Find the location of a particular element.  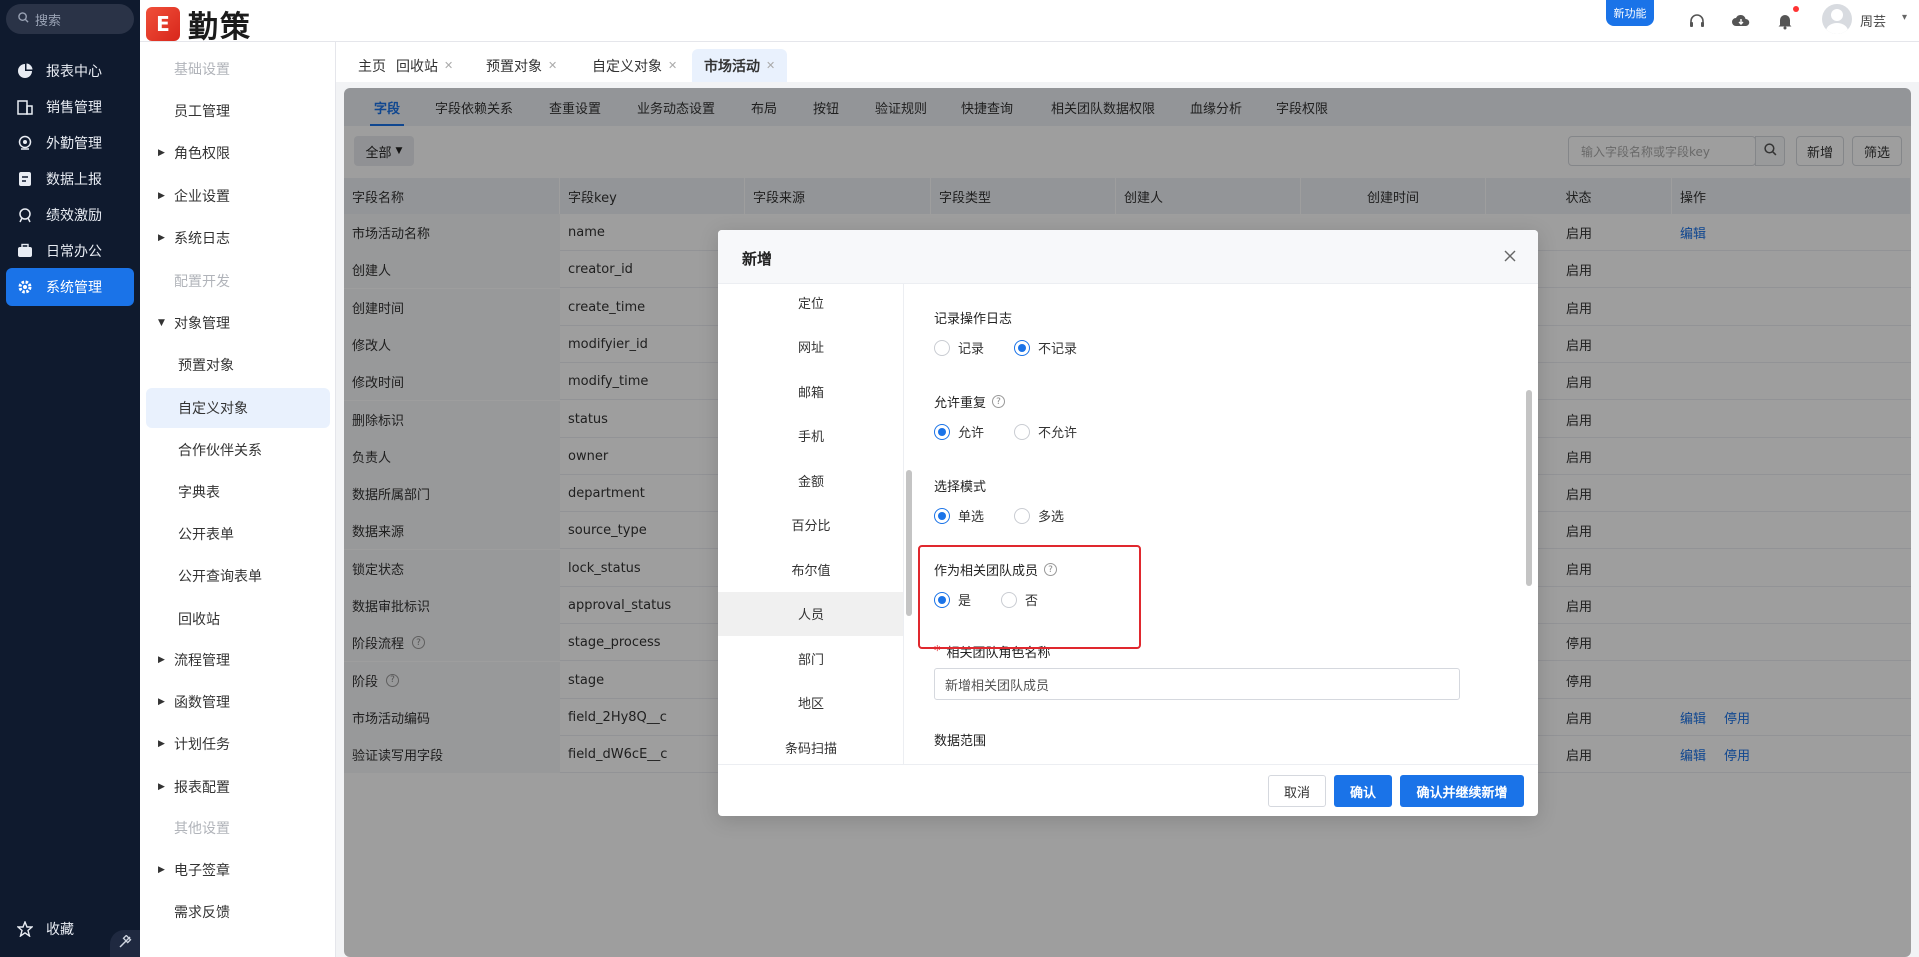

side-item-label: 字典表 is located at coordinates (199, 493).